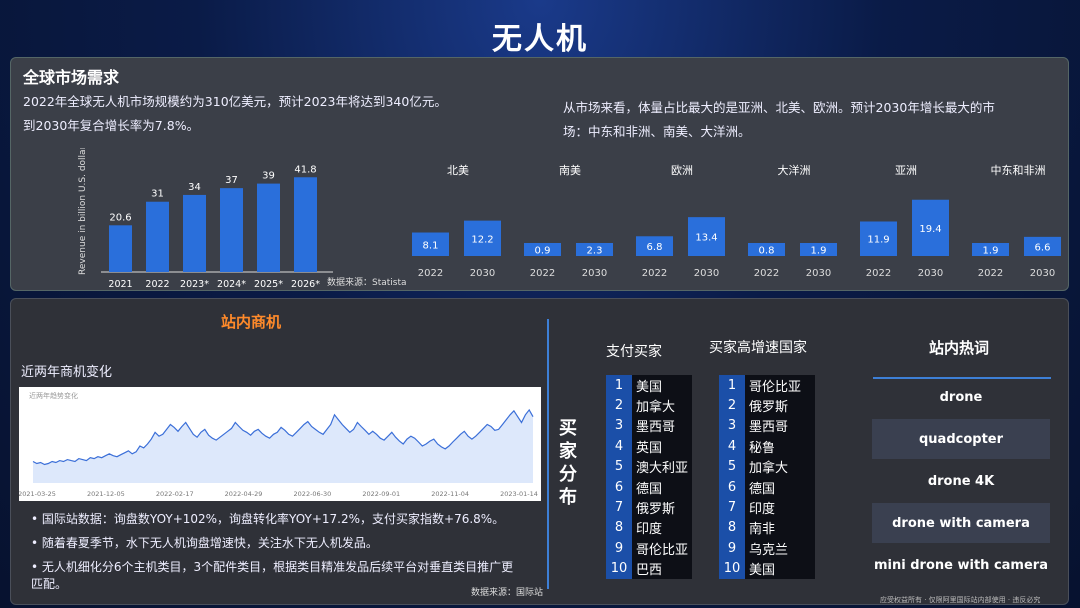  I want to click on buyer-label-char: 买, so click(568, 428).